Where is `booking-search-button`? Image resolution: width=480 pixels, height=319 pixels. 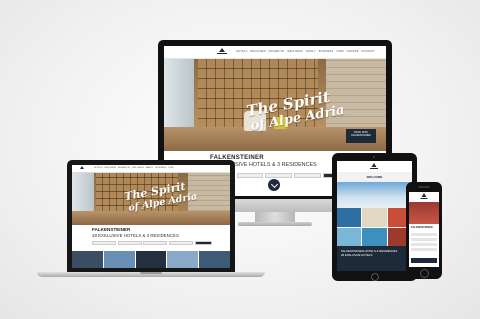
booking-search-button is located at coordinates (203, 243).